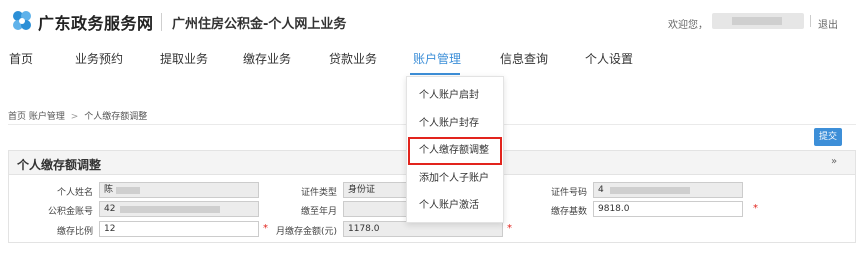  What do you see at coordinates (110, 209) in the screenshot?
I see `account-number-value: 42` at bounding box center [110, 209].